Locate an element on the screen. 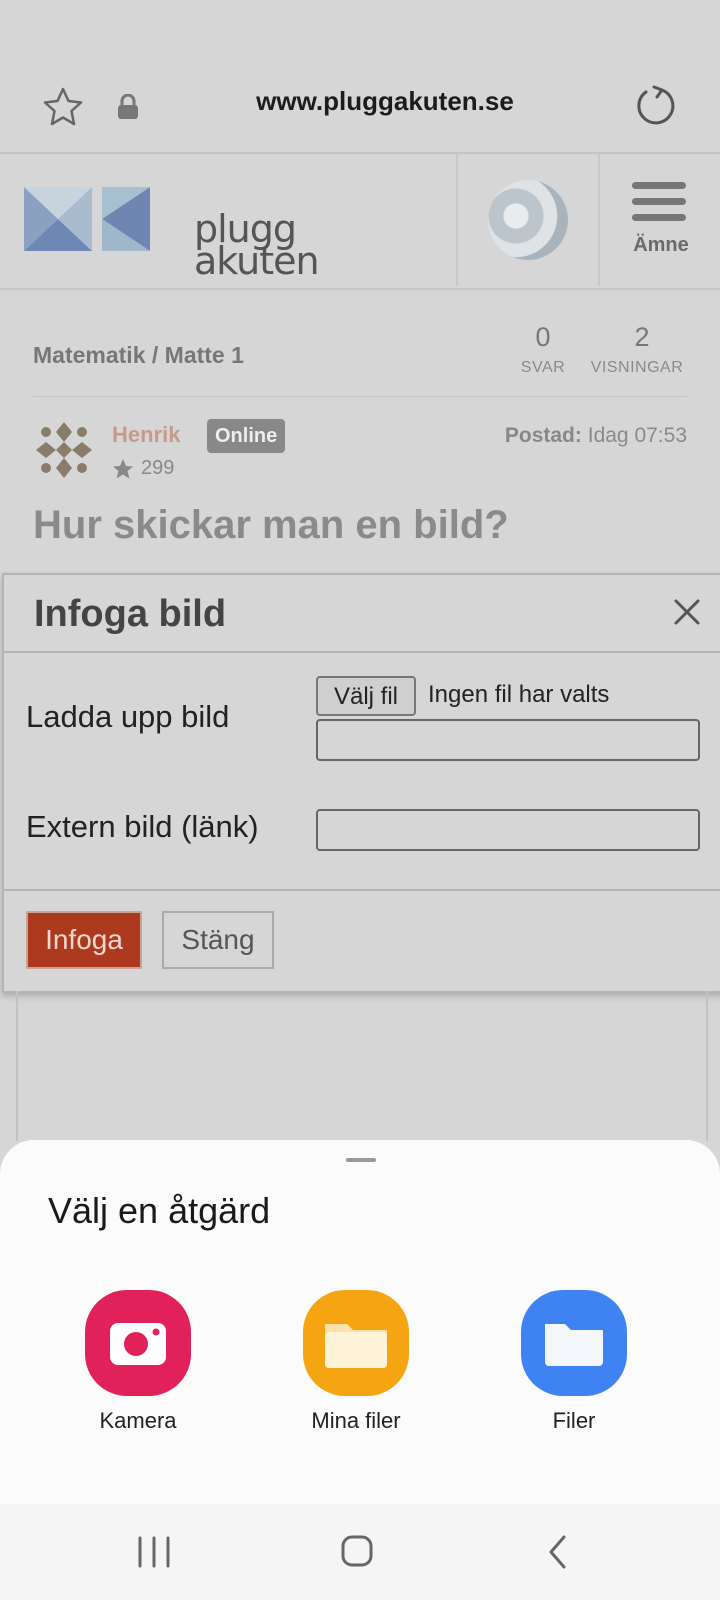 This screenshot has width=720, height=1600. recent-apps-icon is located at coordinates (154, 1552).